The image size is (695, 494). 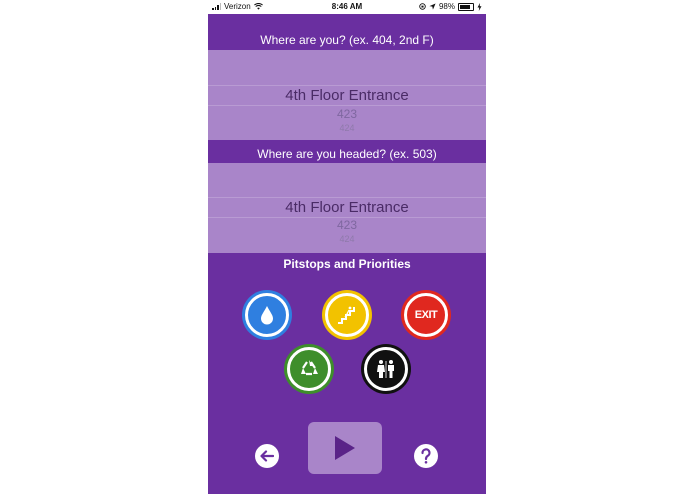 I want to click on origin-option: 424, so click(x=347, y=128).